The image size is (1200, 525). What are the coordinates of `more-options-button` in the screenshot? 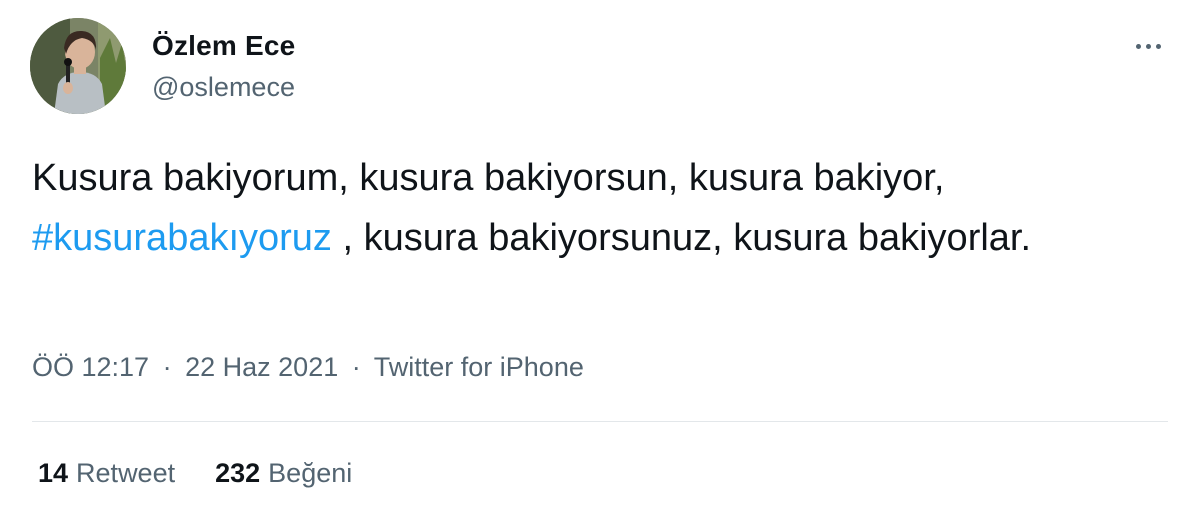 It's located at (1148, 46).